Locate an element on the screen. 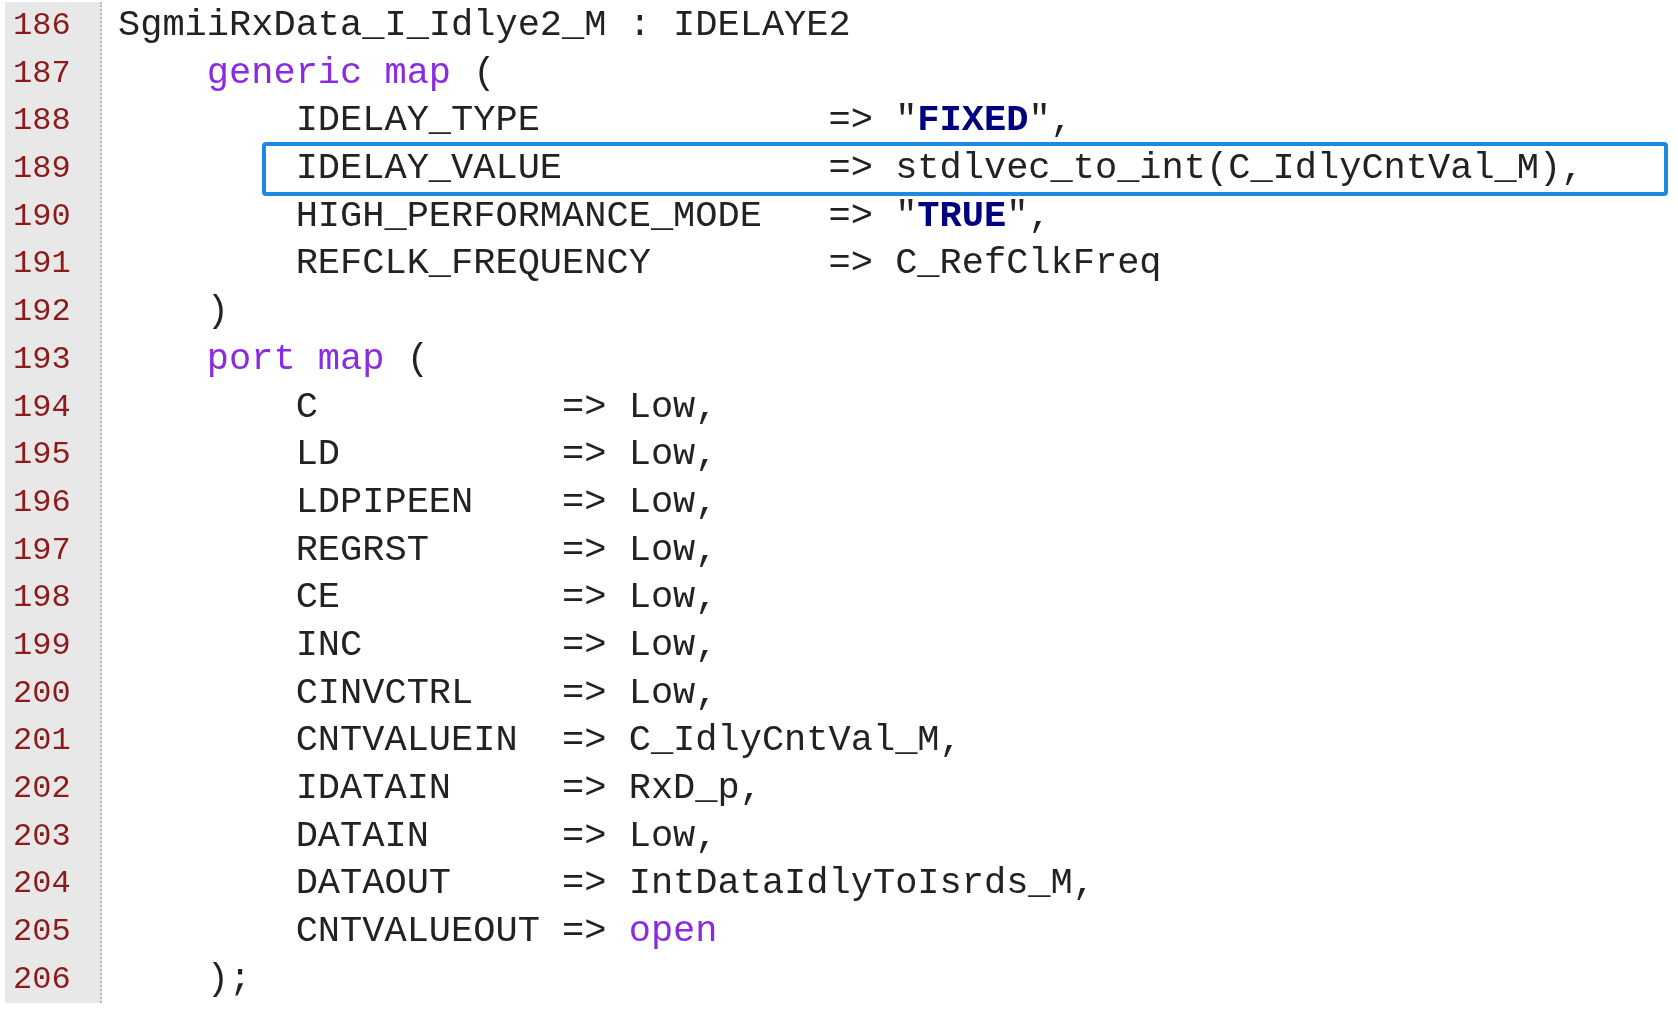 The image size is (1678, 1018). code-line: CINVCTRL => Low, is located at coordinates (506, 693).